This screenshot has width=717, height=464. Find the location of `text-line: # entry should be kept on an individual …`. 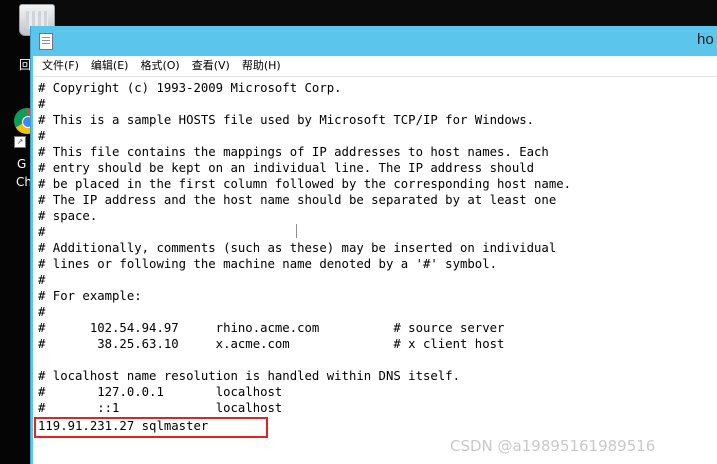

text-line: # entry should be kept on an individual … is located at coordinates (286, 168).